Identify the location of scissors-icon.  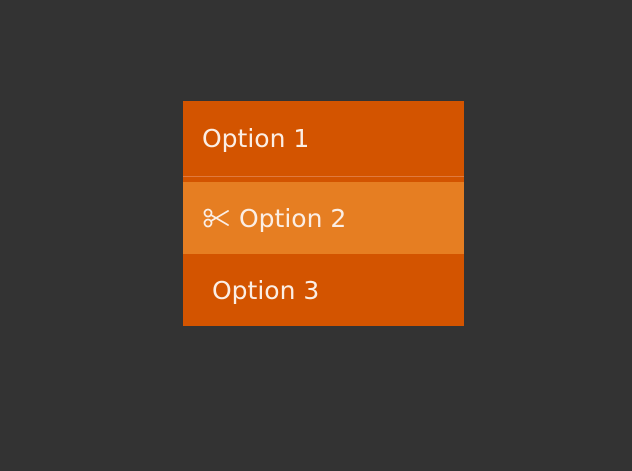
(216, 218).